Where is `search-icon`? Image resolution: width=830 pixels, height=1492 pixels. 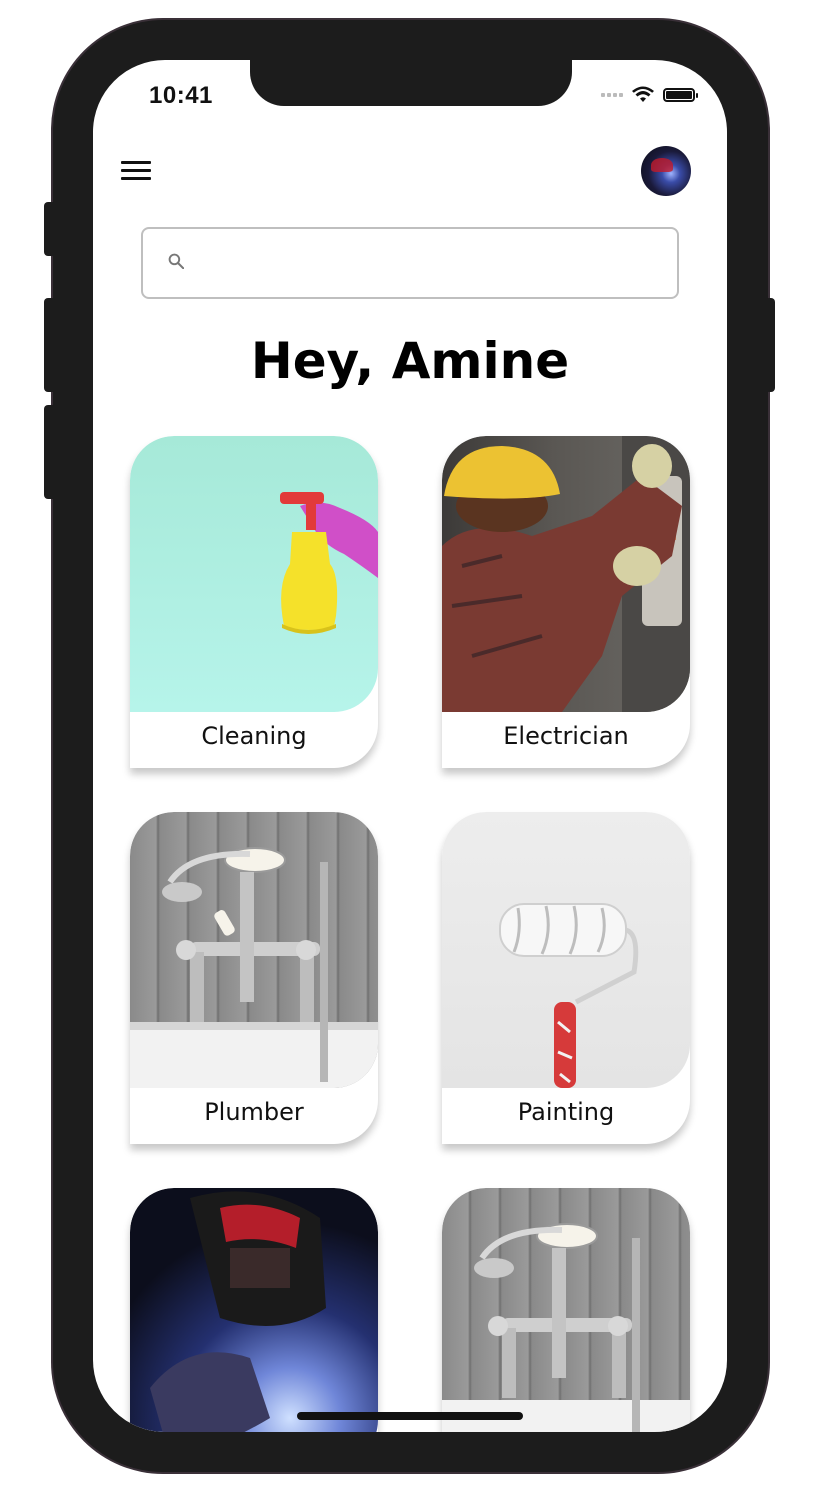
search-icon is located at coordinates (176, 261).